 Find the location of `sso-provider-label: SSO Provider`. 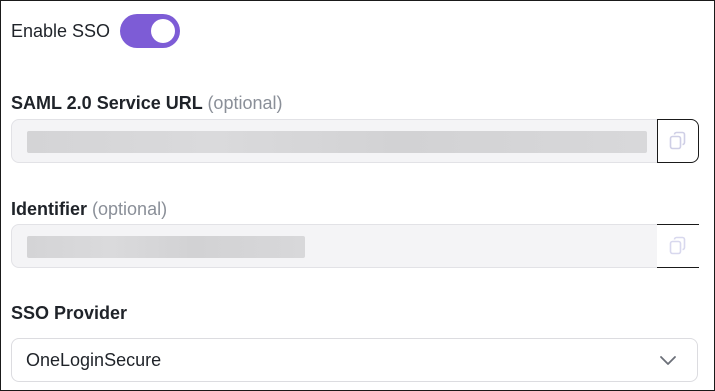

sso-provider-label: SSO Provider is located at coordinates (69, 313).